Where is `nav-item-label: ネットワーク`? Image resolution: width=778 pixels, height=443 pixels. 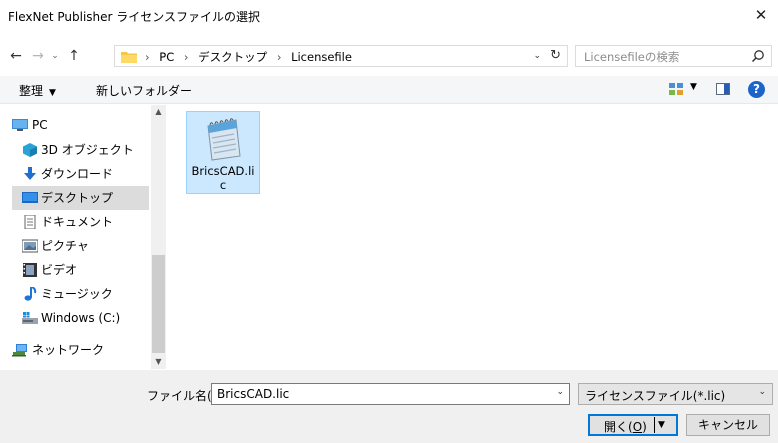
nav-item-label: ネットワーク is located at coordinates (68, 350).